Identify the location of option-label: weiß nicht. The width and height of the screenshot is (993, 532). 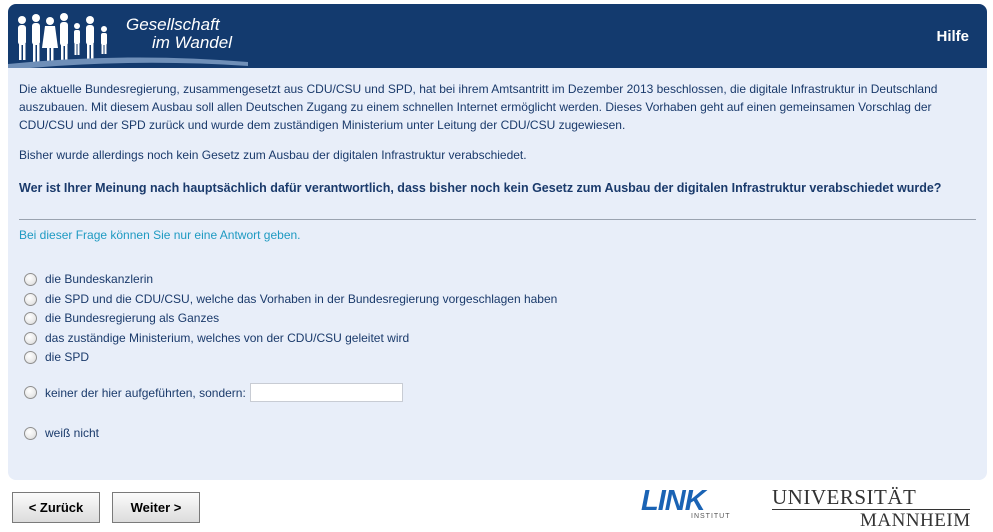
(72, 433).